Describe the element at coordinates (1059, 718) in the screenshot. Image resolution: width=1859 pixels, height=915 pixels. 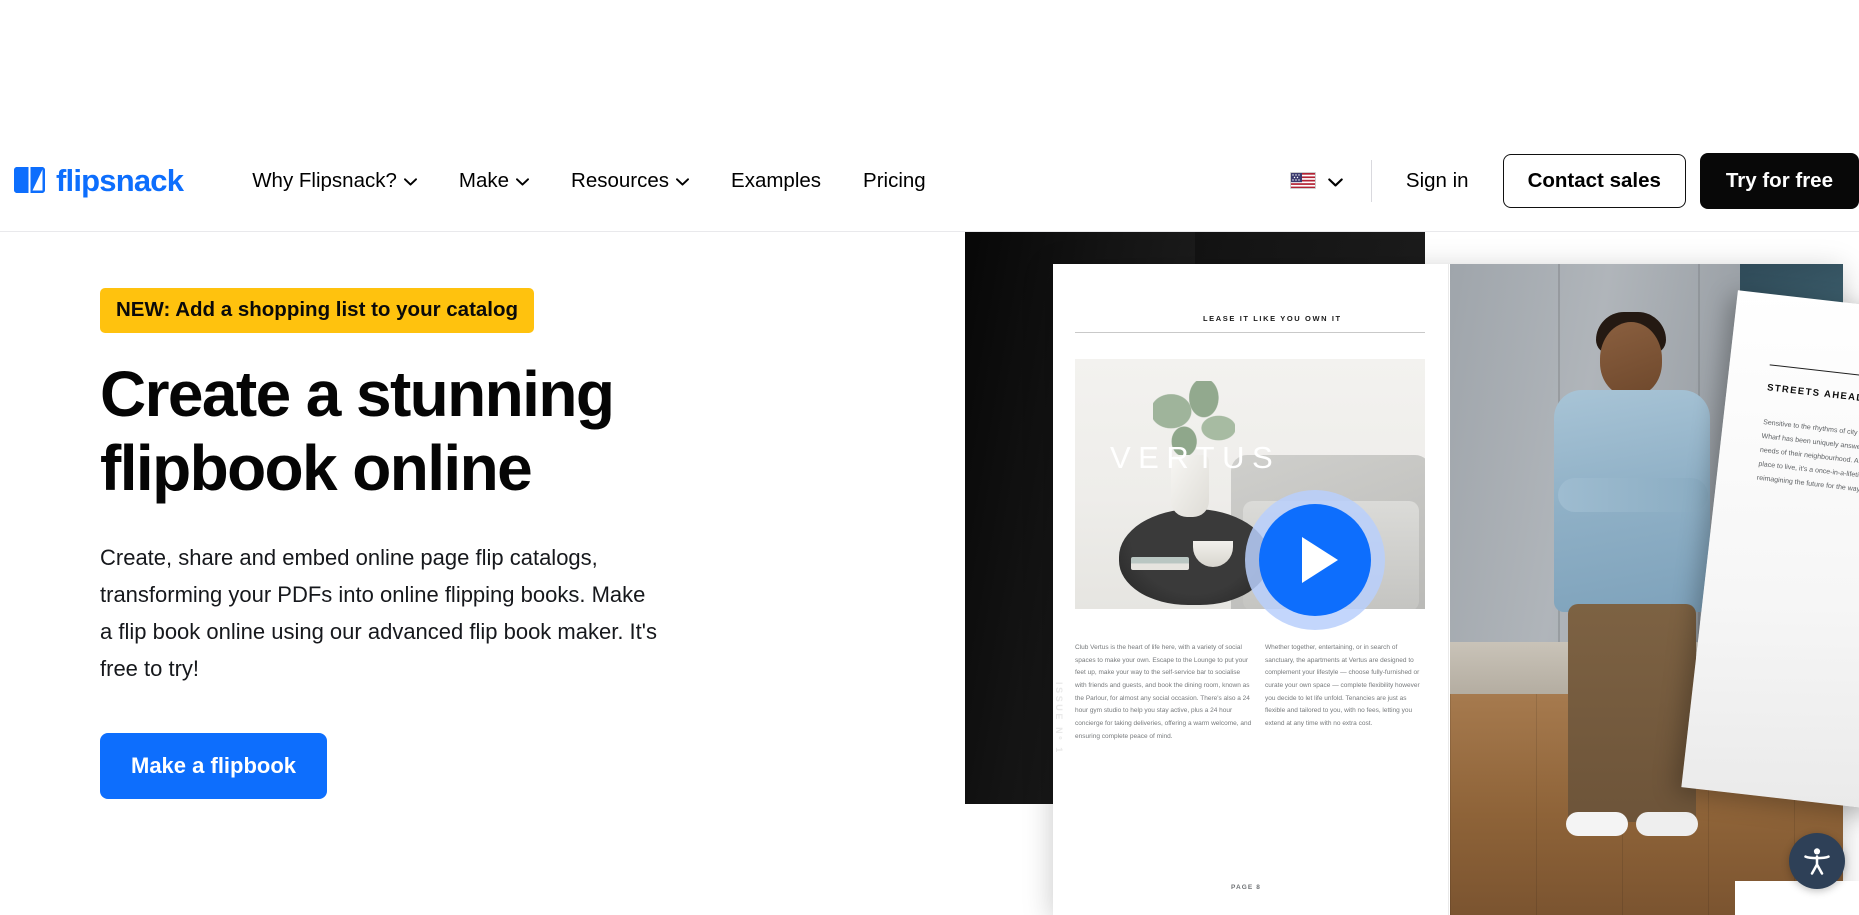
I see `flipbook-issue-label: ISSUE Nº 1` at that location.